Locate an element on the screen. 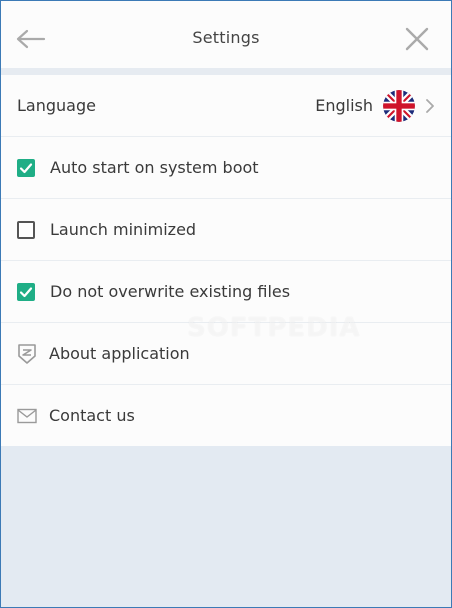 This screenshot has width=452, height=608. no-overwrite-checkbox is located at coordinates (26, 291).